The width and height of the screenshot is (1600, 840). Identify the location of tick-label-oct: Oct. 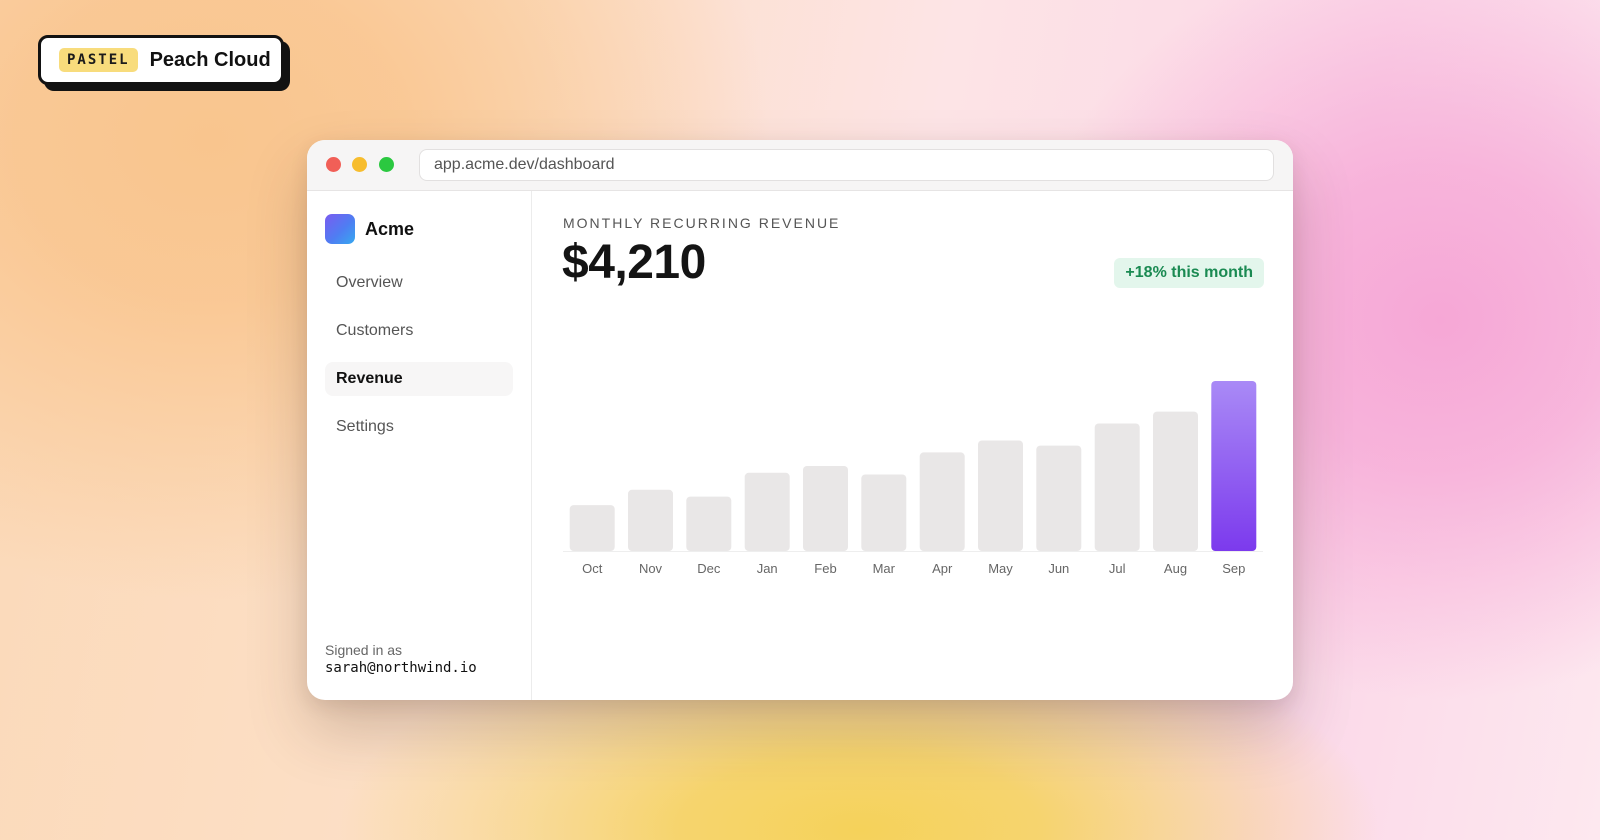
(592, 568).